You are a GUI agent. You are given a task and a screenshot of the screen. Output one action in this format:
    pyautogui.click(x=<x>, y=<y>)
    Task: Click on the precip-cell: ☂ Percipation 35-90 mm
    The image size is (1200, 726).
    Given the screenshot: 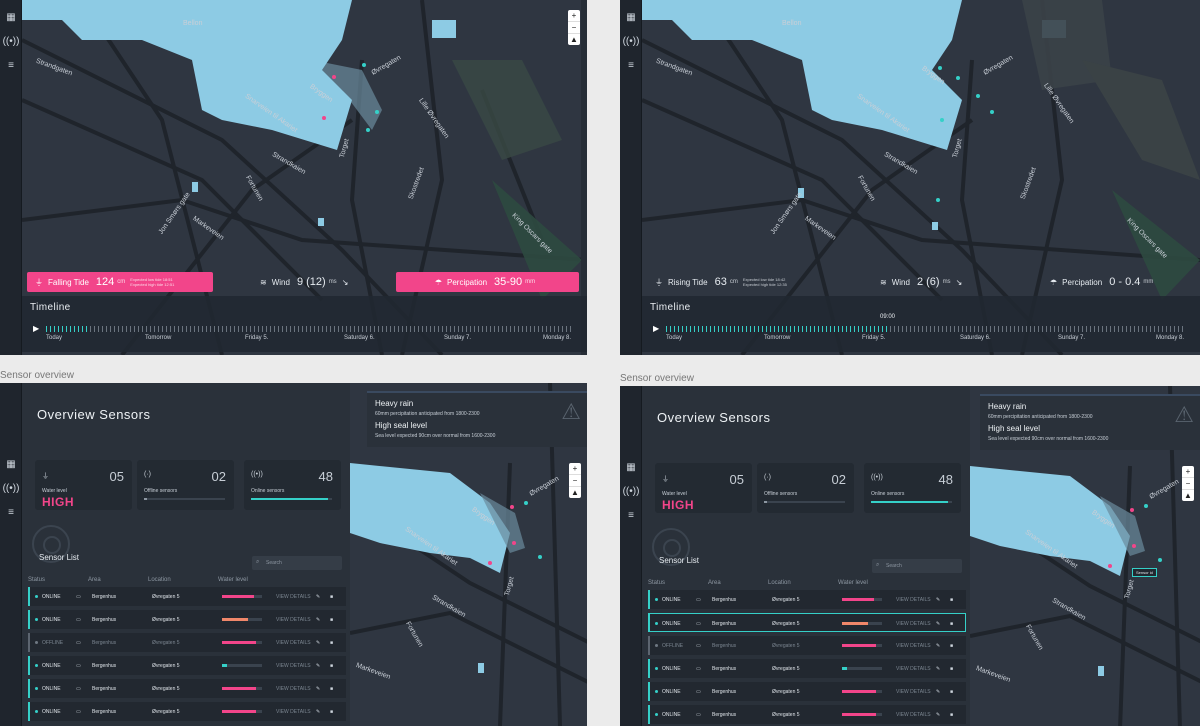 What is the action you would take?
    pyautogui.click(x=487, y=282)
    